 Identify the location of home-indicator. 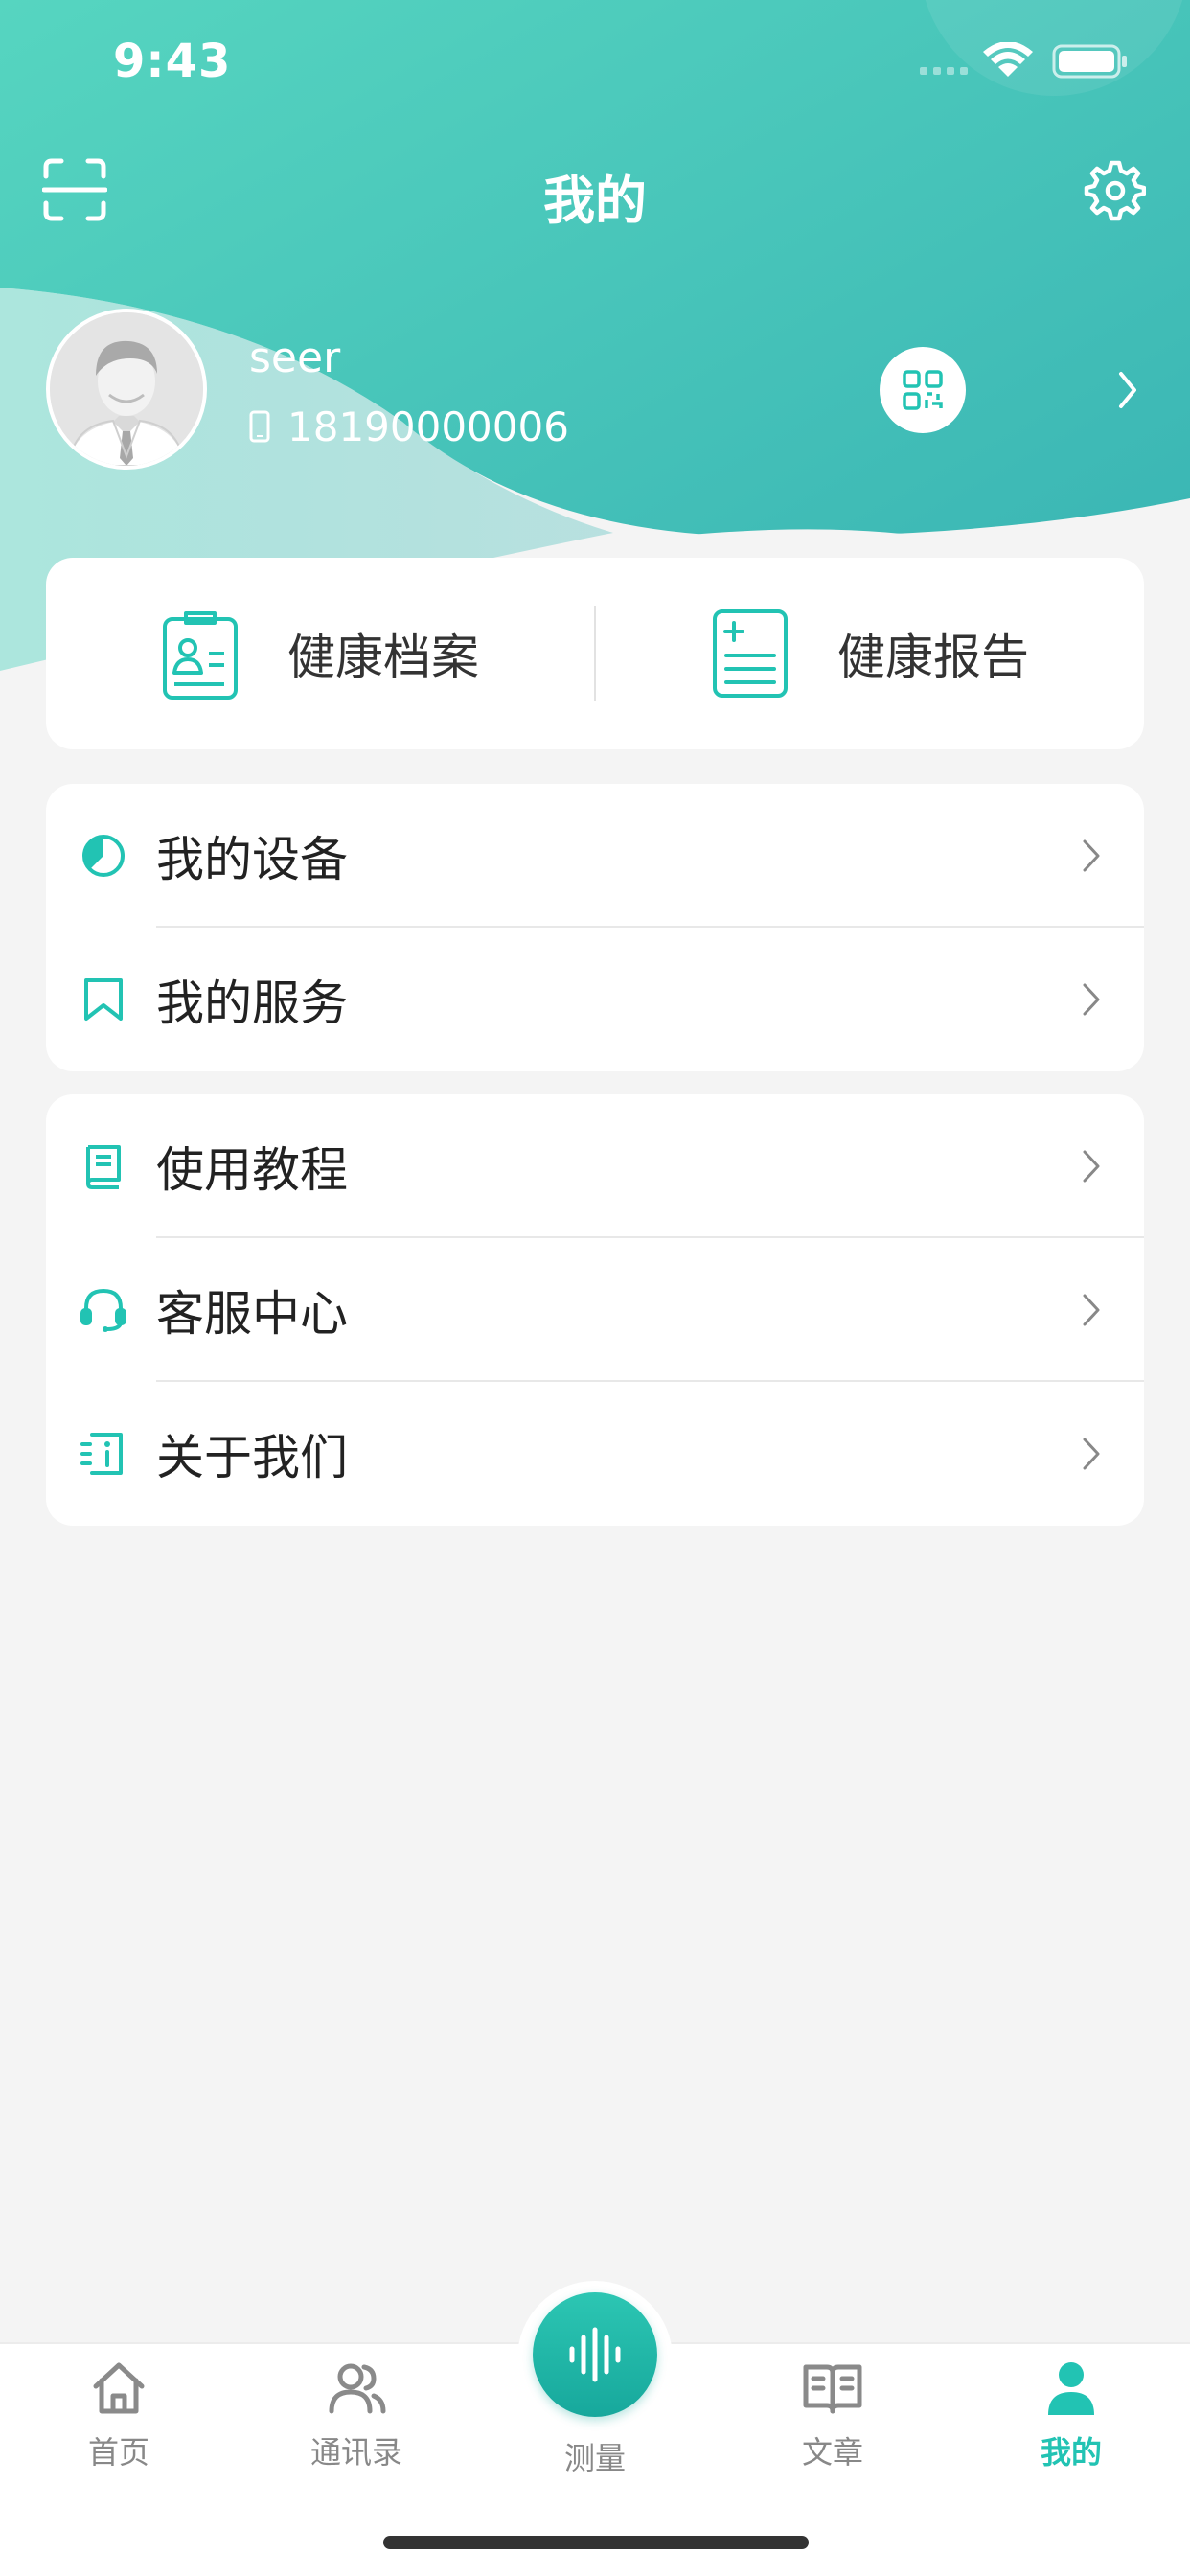
(596, 2542).